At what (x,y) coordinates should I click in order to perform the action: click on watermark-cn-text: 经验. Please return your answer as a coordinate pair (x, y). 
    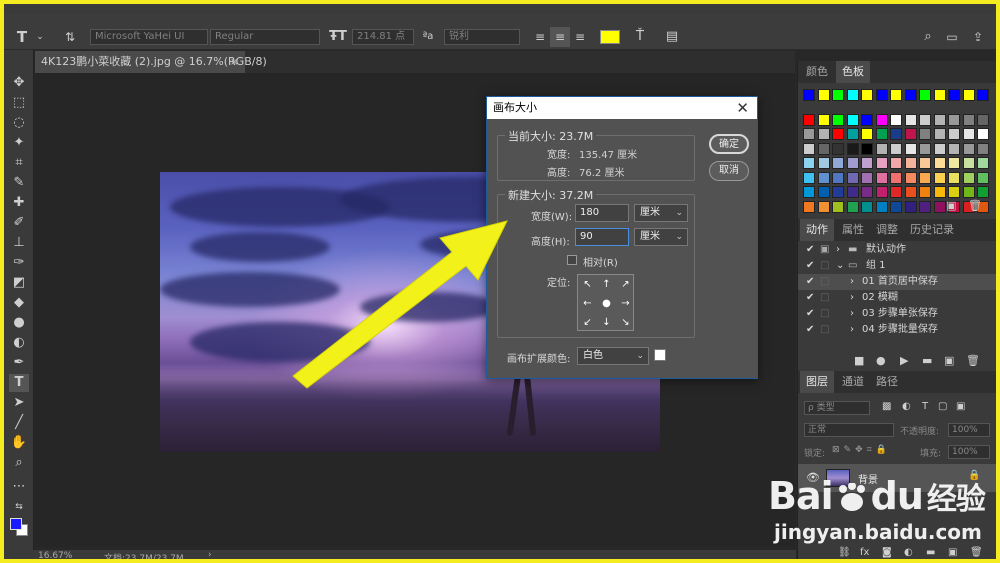
    Looking at the image, I should click on (956, 499).